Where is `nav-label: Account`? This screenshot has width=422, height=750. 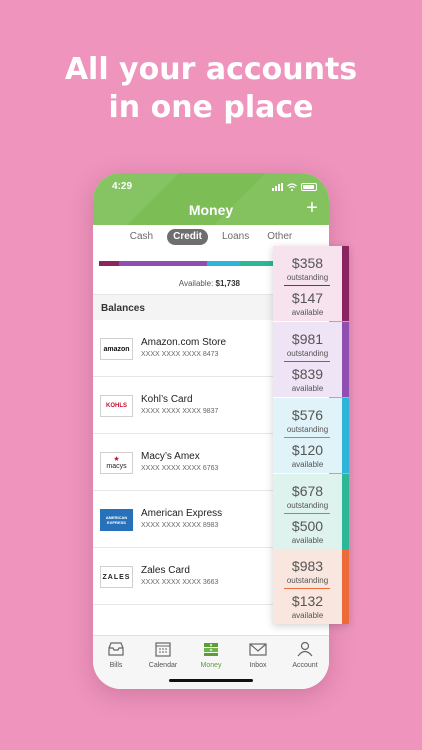 nav-label: Account is located at coordinates (305, 665).